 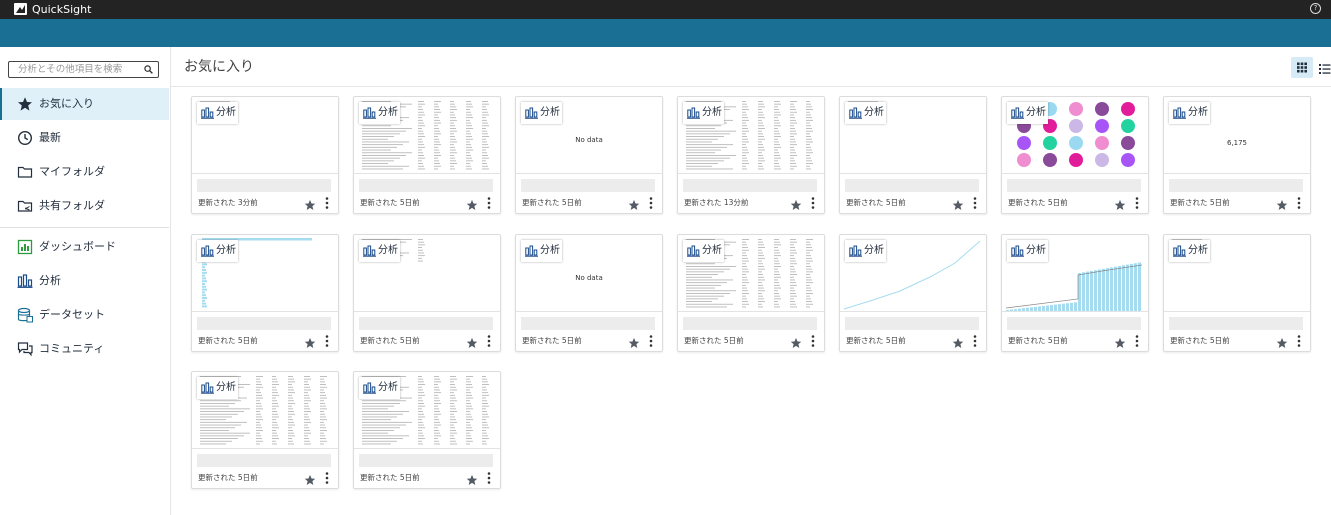 I want to click on sidebar-item-analyses: 分析, so click(x=84, y=281).